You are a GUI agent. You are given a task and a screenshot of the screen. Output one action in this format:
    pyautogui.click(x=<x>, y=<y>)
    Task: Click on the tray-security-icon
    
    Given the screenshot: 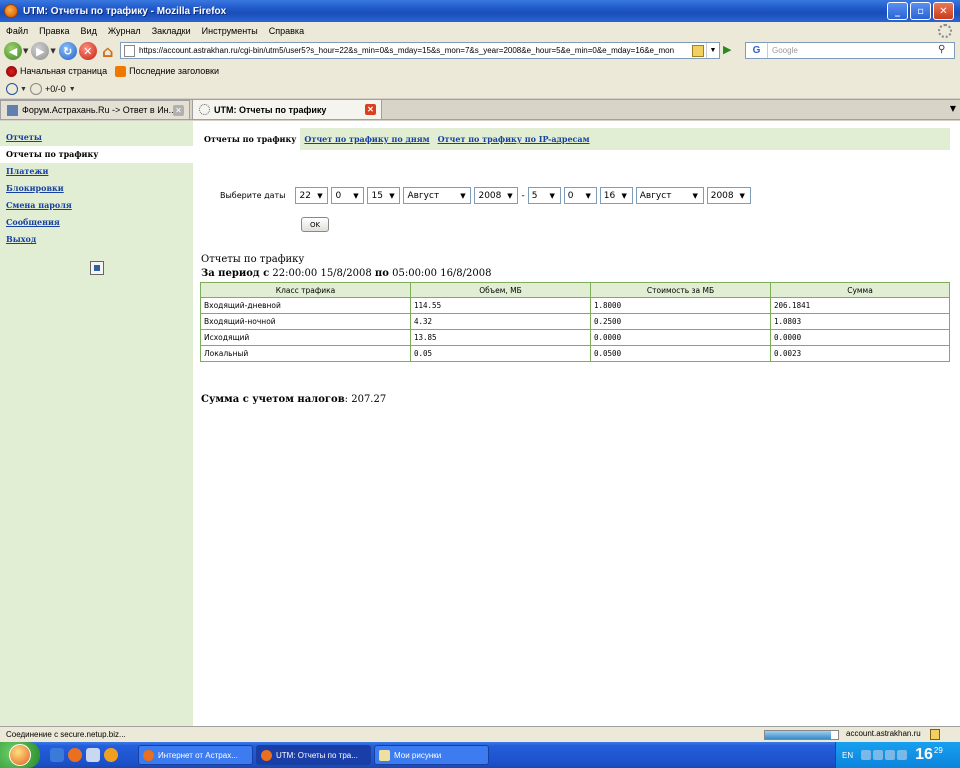 What is the action you would take?
    pyautogui.click(x=902, y=755)
    